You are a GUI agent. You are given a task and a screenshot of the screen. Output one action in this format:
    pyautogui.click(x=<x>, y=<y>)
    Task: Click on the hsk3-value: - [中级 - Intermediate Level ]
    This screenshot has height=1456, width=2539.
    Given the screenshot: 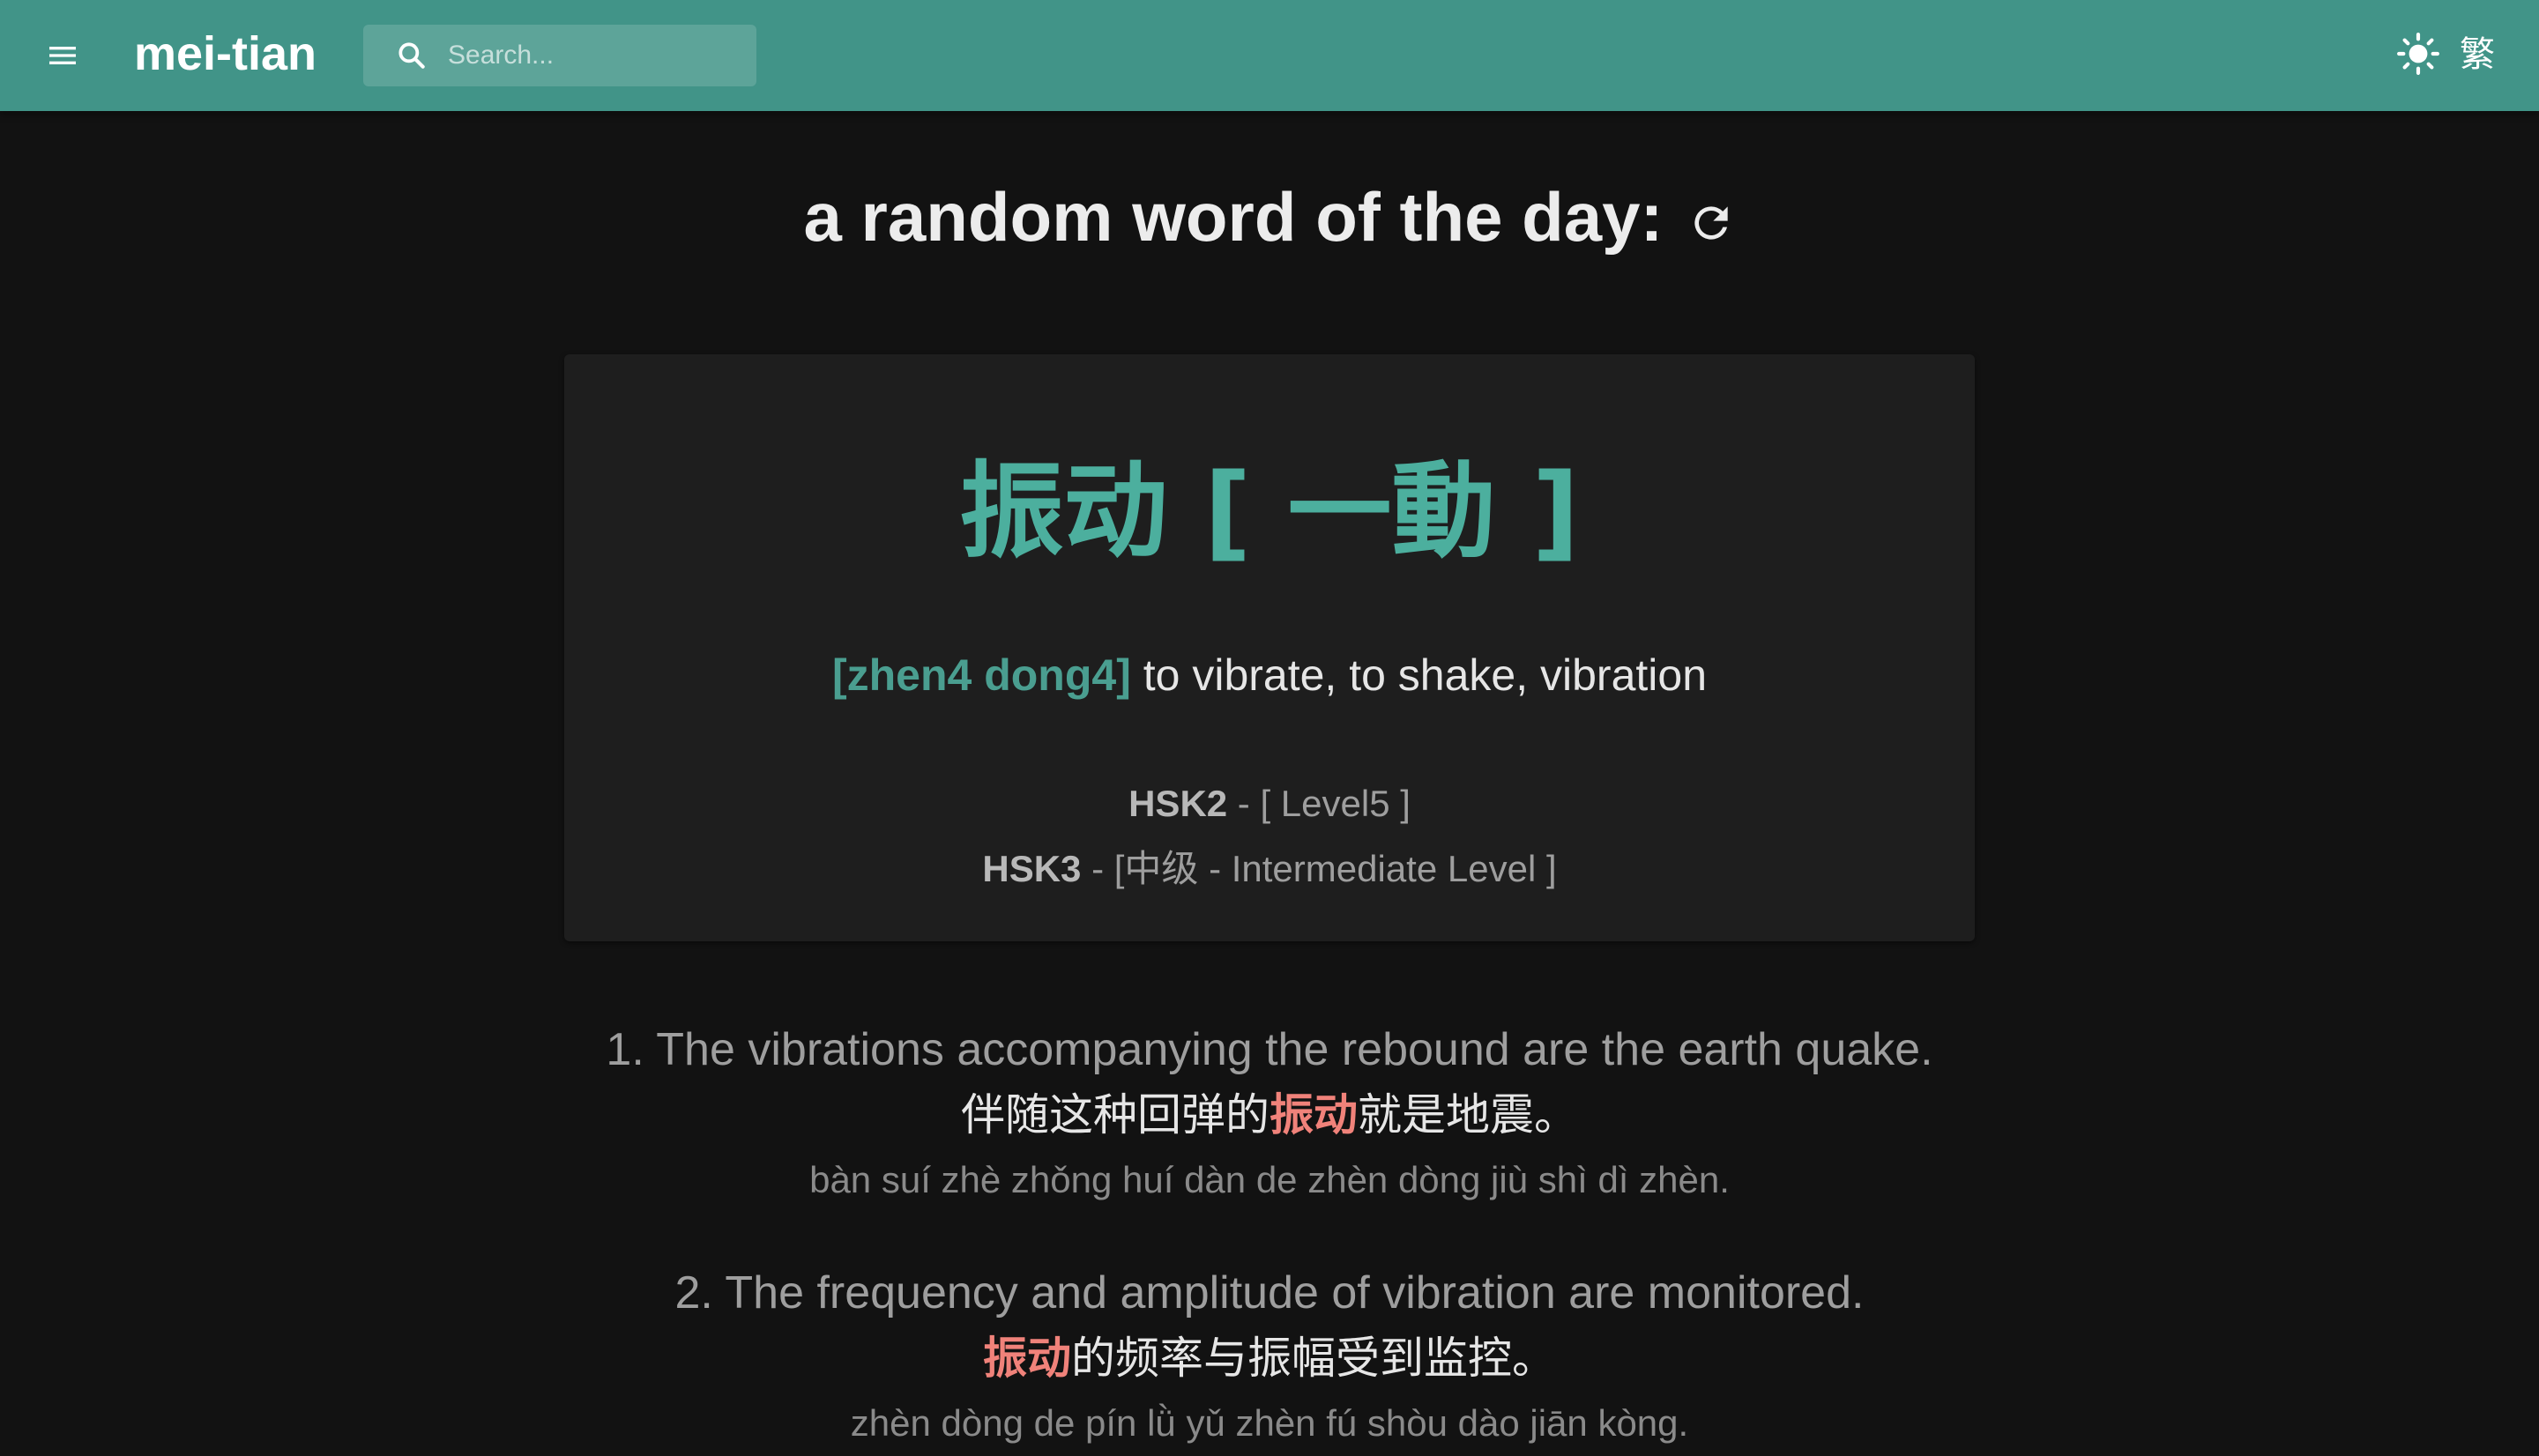 What is the action you would take?
    pyautogui.click(x=1319, y=868)
    